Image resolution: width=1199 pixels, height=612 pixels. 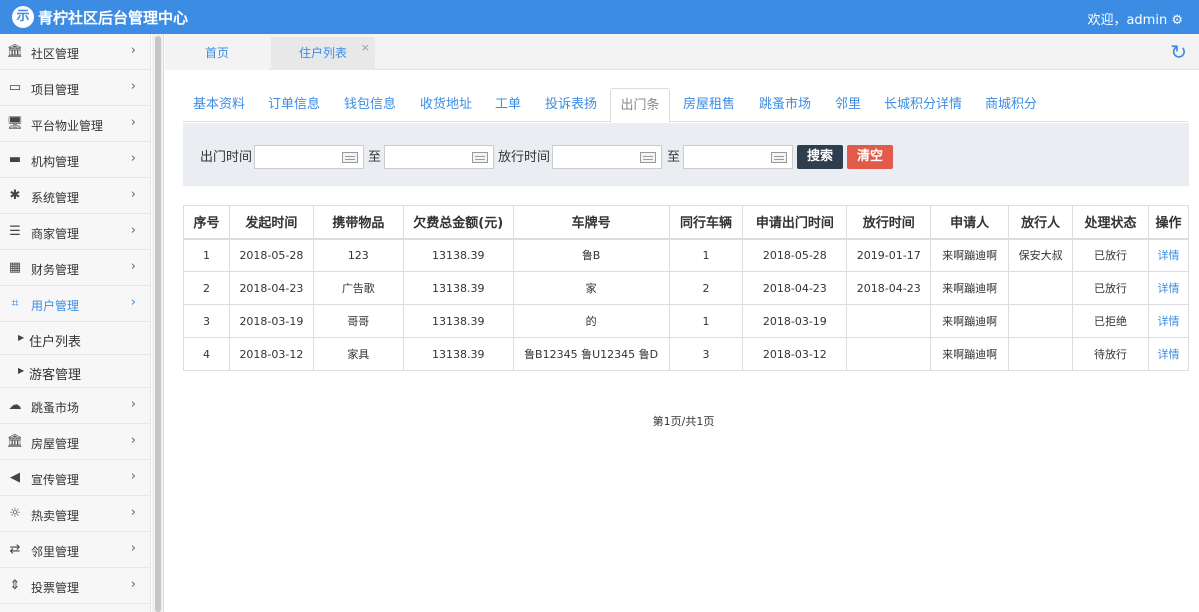 I want to click on sidebar-item-label: 跳蚤市场, so click(x=55, y=408).